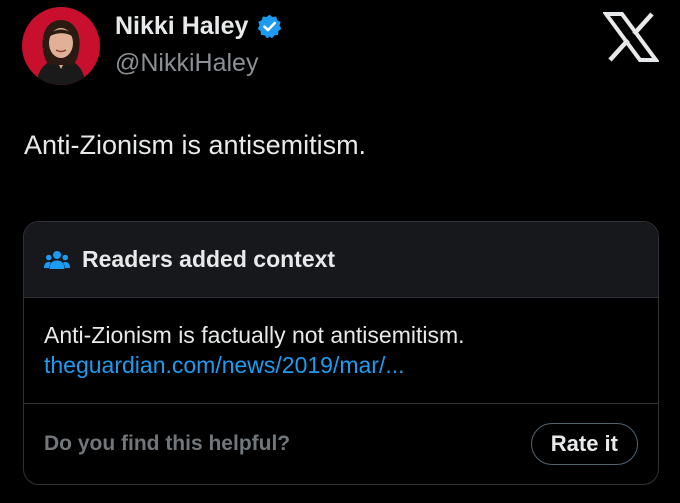 This screenshot has height=503, width=680. I want to click on note-header: Readers added context, so click(341, 260).